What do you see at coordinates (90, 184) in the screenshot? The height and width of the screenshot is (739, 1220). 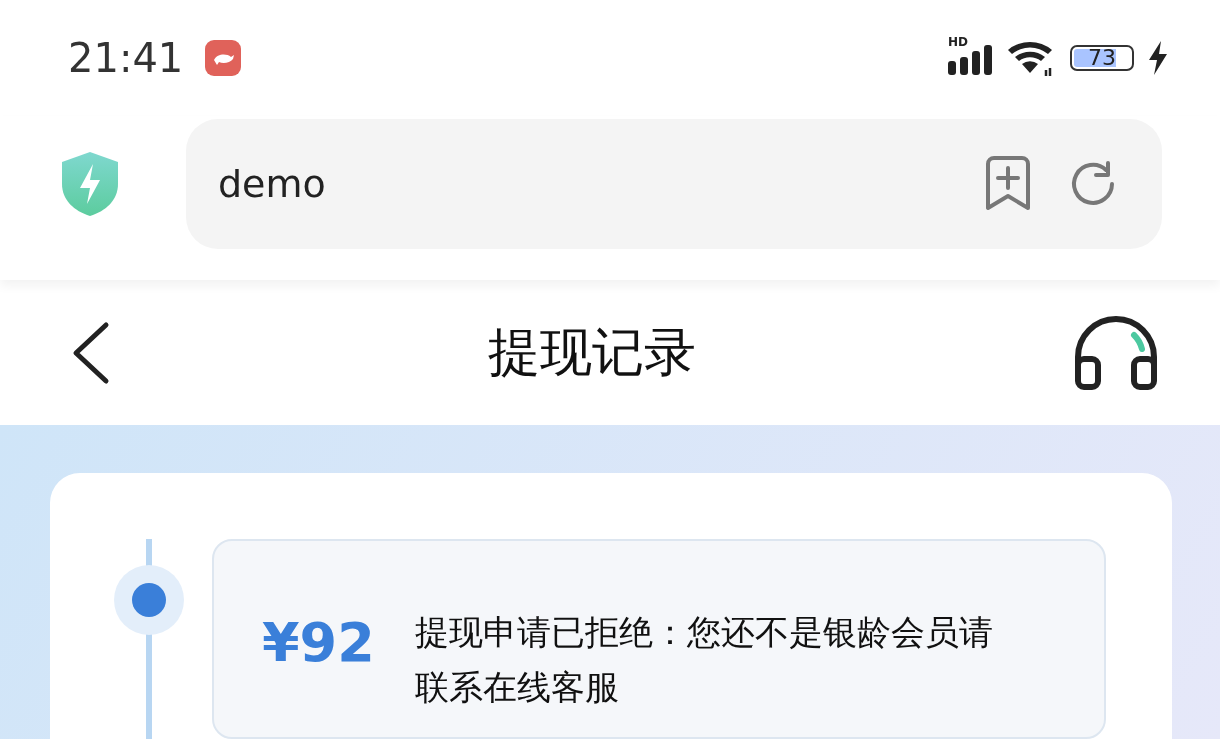 I see `shield-bolt-icon` at bounding box center [90, 184].